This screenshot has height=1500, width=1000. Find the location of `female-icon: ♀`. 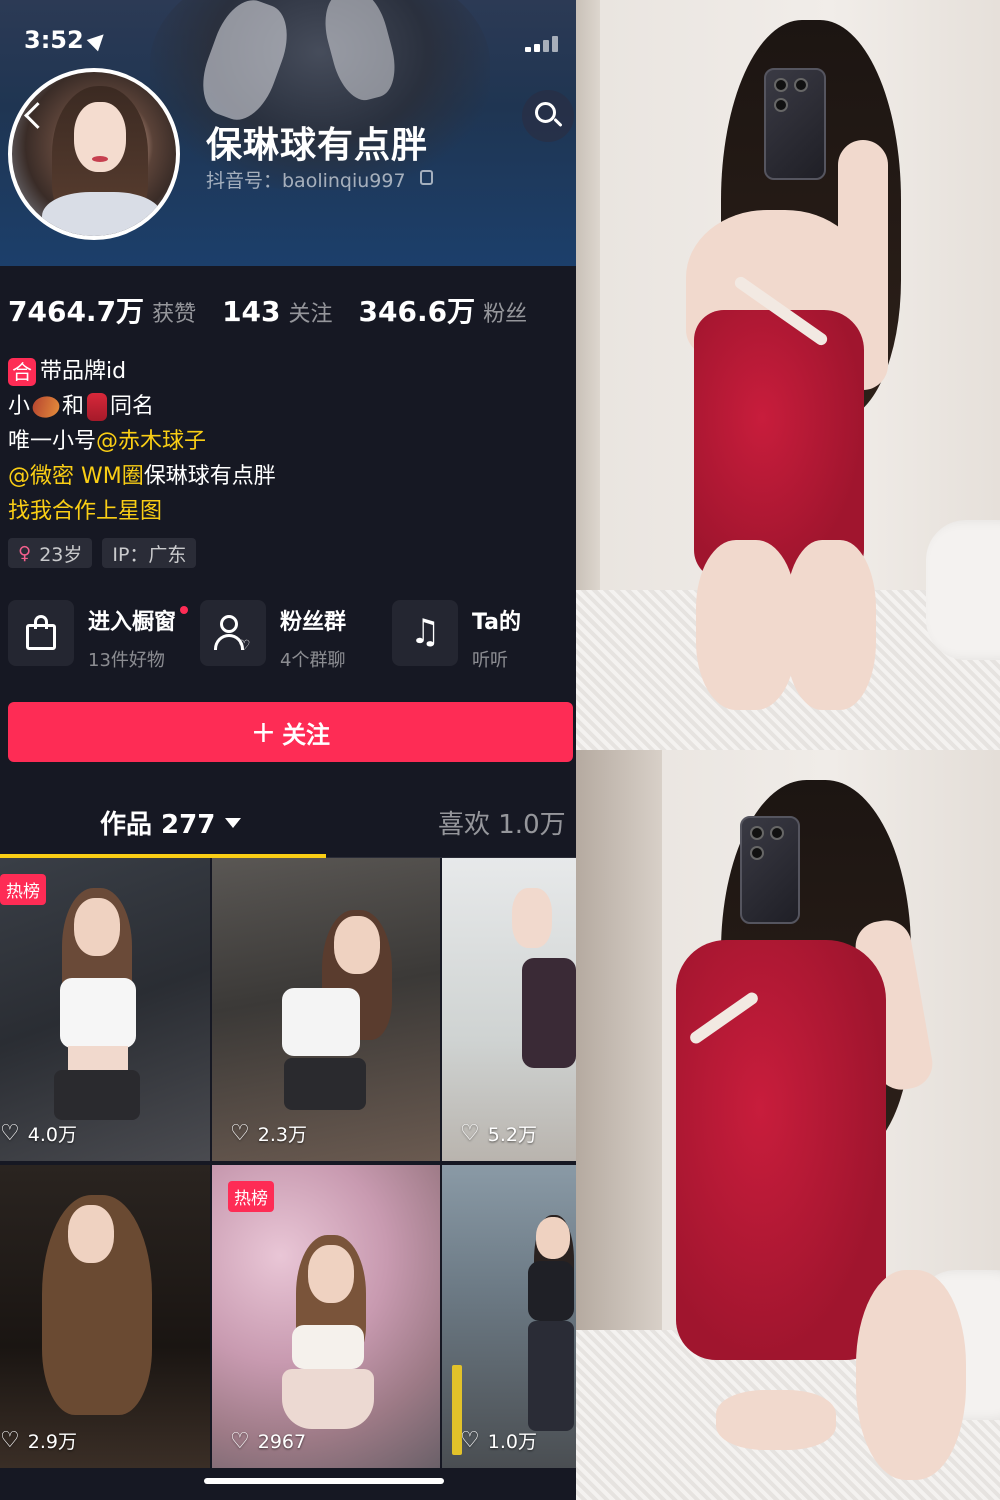

female-icon: ♀ is located at coordinates (25, 553).